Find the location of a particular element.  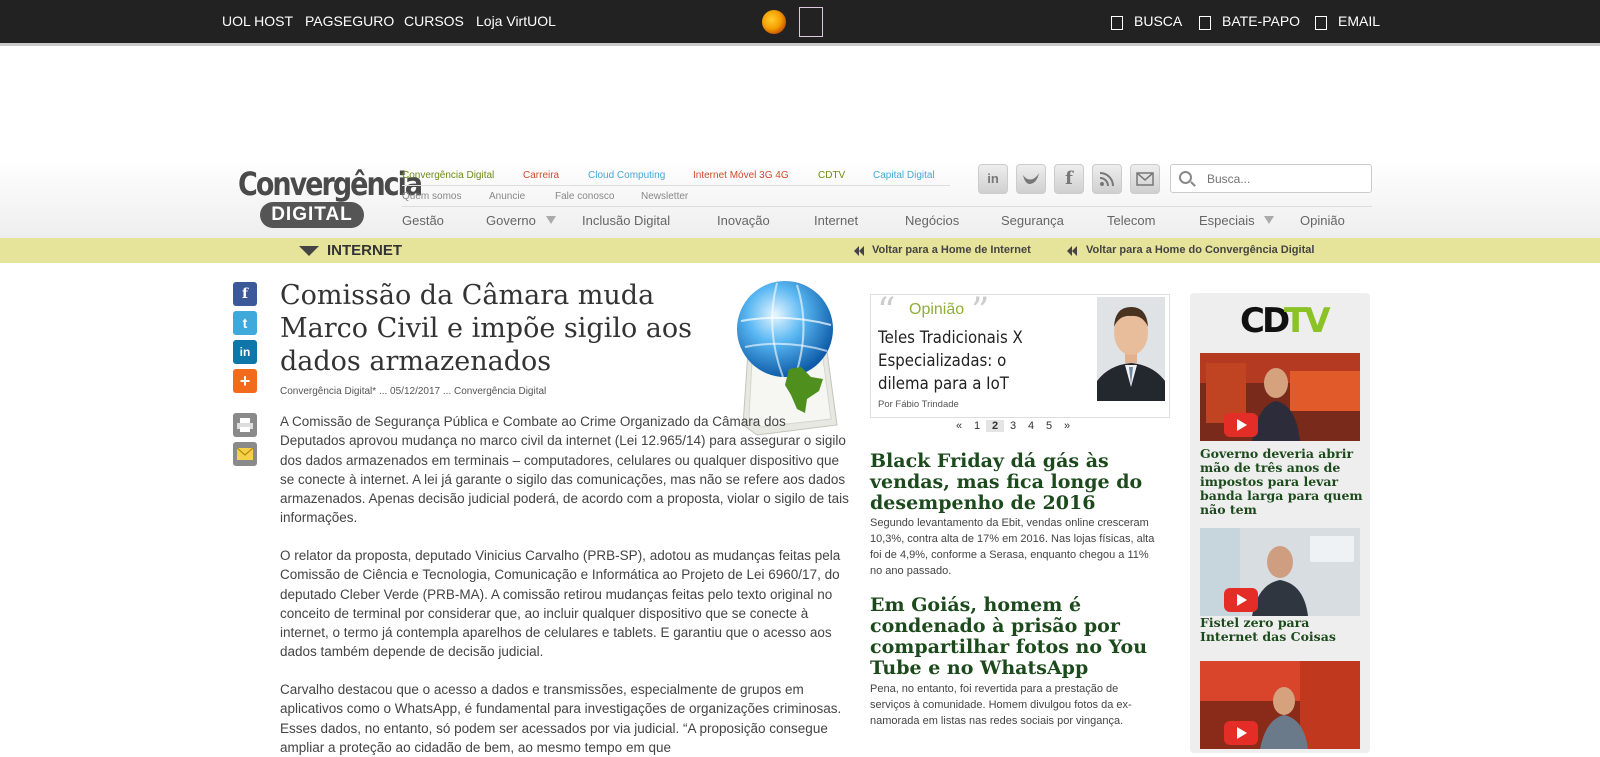

section-divider is located at coordinates (676, 185).